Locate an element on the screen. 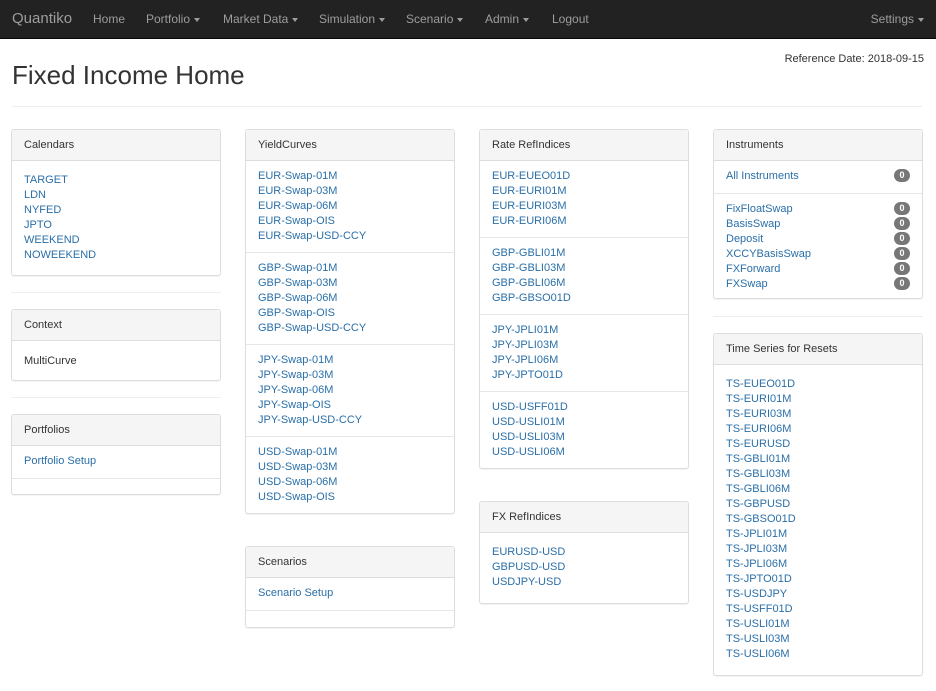 This screenshot has height=691, width=936. time-series-link: TS-EURUSD is located at coordinates (818, 444).